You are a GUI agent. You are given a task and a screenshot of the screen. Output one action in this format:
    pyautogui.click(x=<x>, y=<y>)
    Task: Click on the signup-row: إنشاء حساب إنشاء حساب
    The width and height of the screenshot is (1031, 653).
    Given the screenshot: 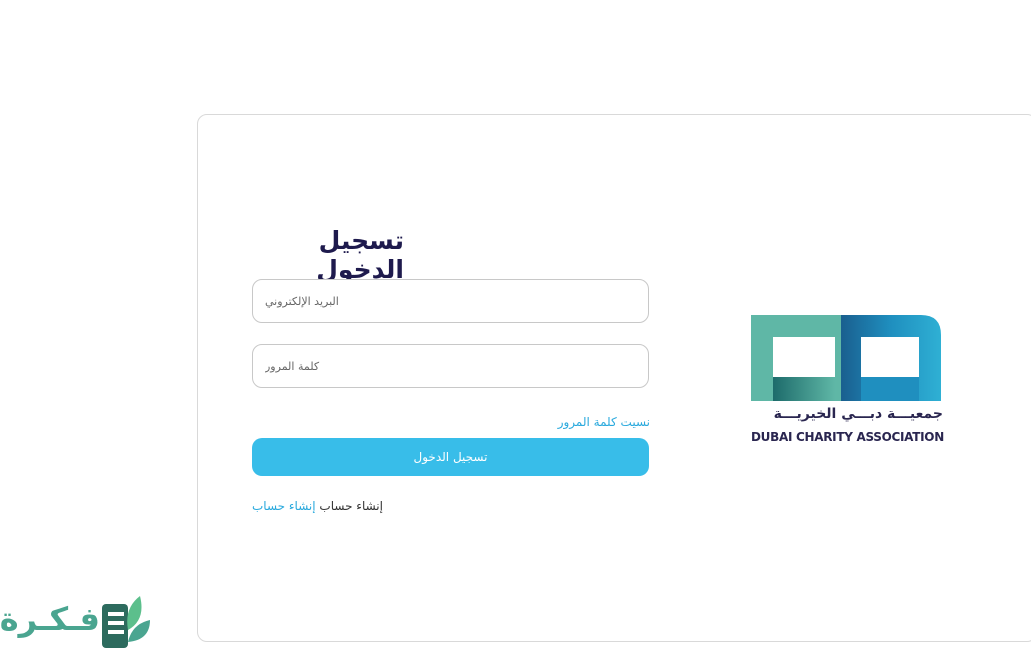 What is the action you would take?
    pyautogui.click(x=317, y=506)
    